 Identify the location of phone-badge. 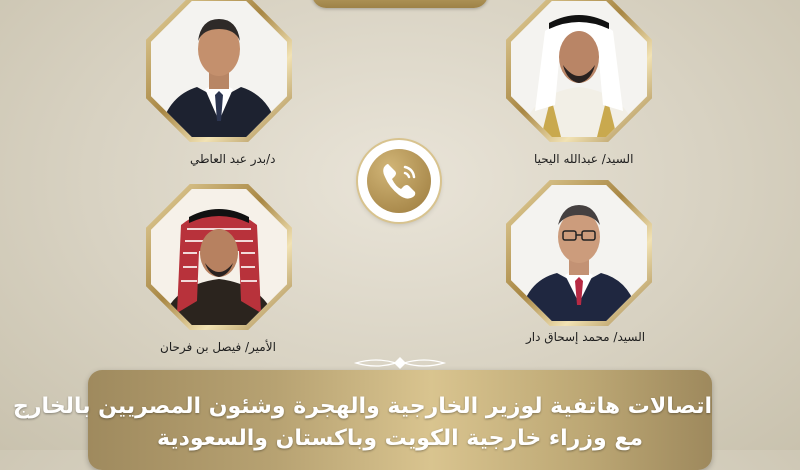
(399, 181).